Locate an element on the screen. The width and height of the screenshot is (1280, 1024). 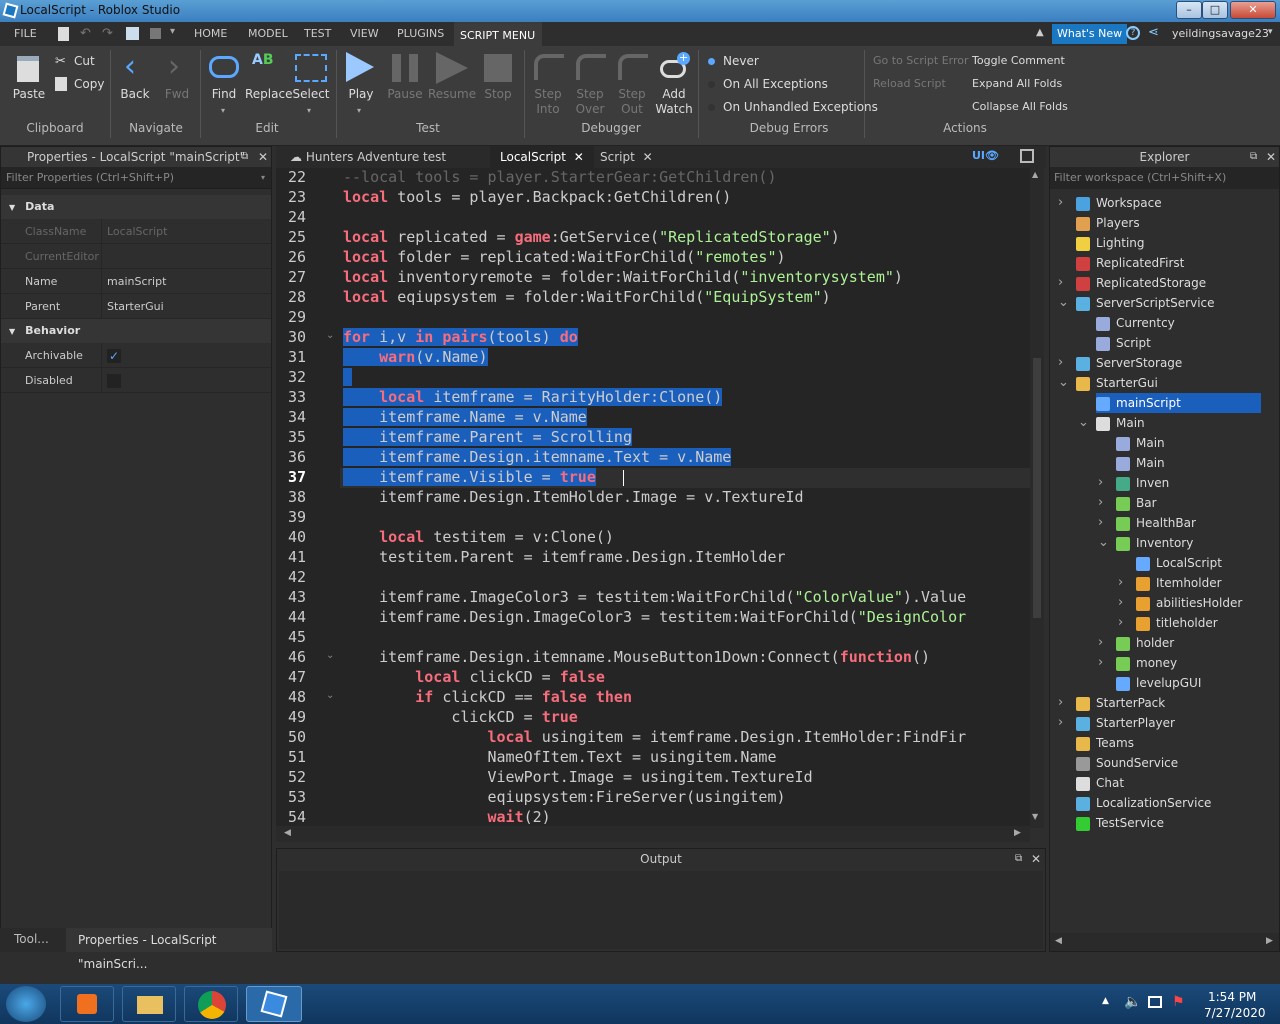
pause-button: Pause is located at coordinates (405, 94).